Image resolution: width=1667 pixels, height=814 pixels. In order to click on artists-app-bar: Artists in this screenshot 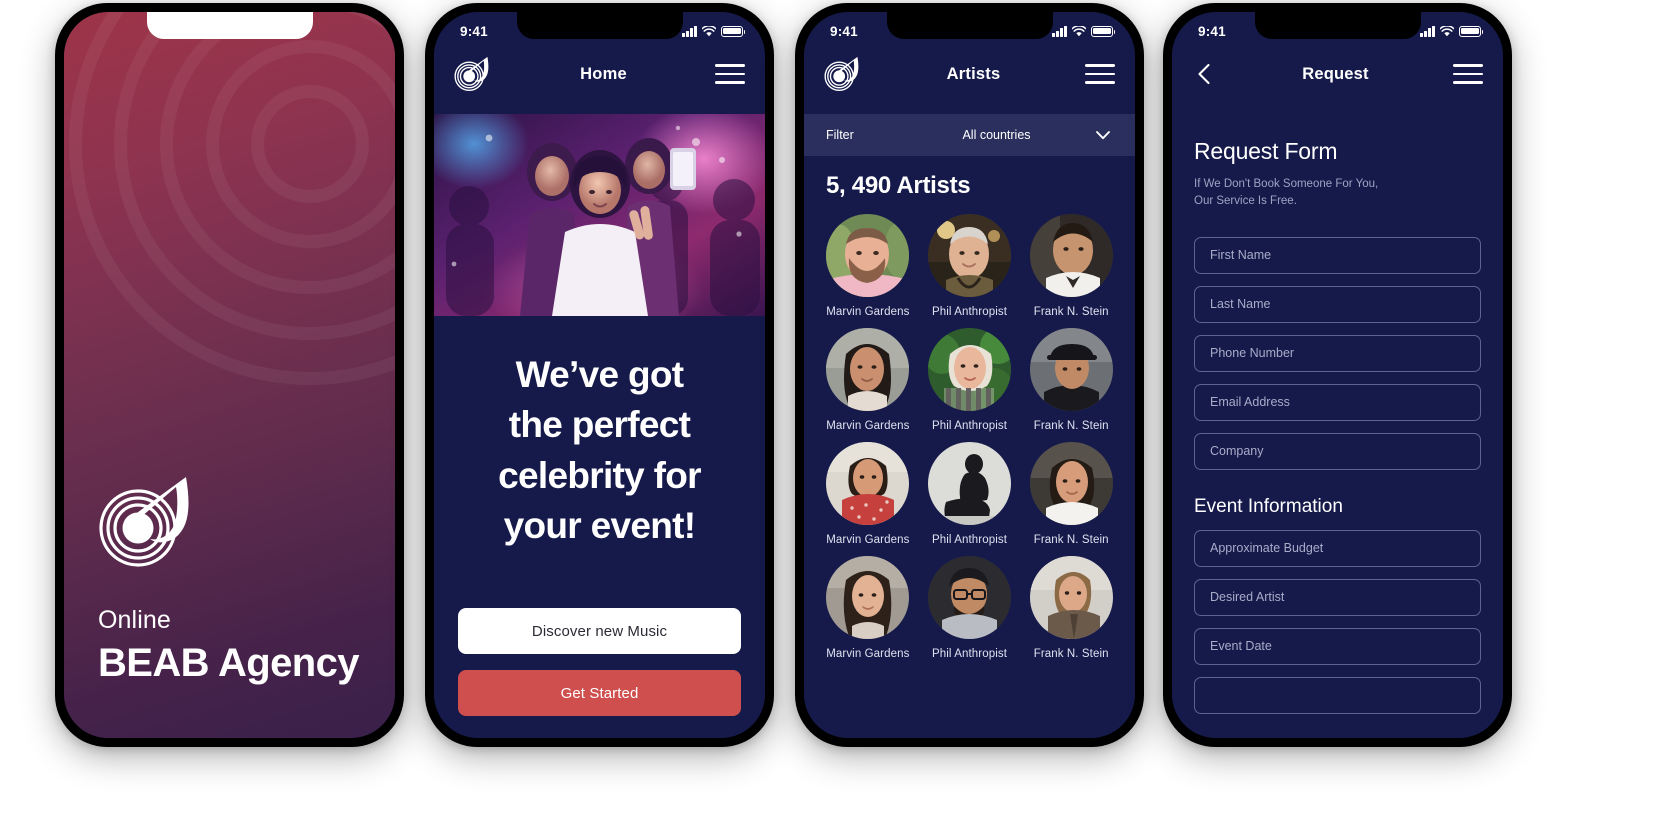, I will do `click(969, 74)`.